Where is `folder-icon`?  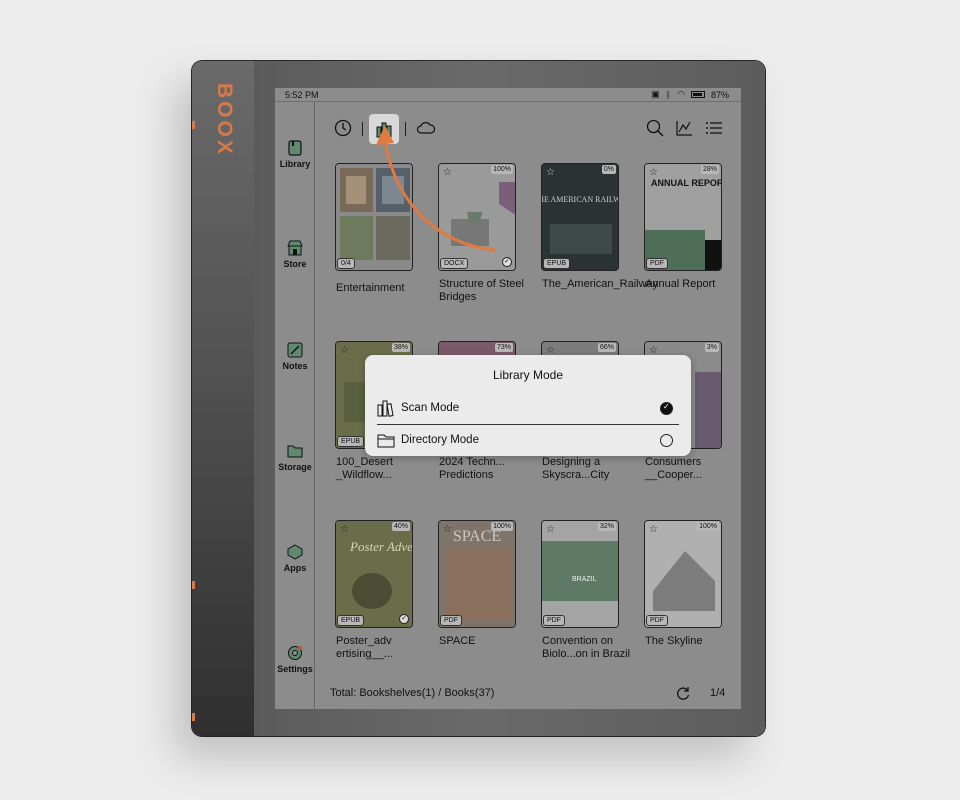
folder-icon is located at coordinates (295, 451).